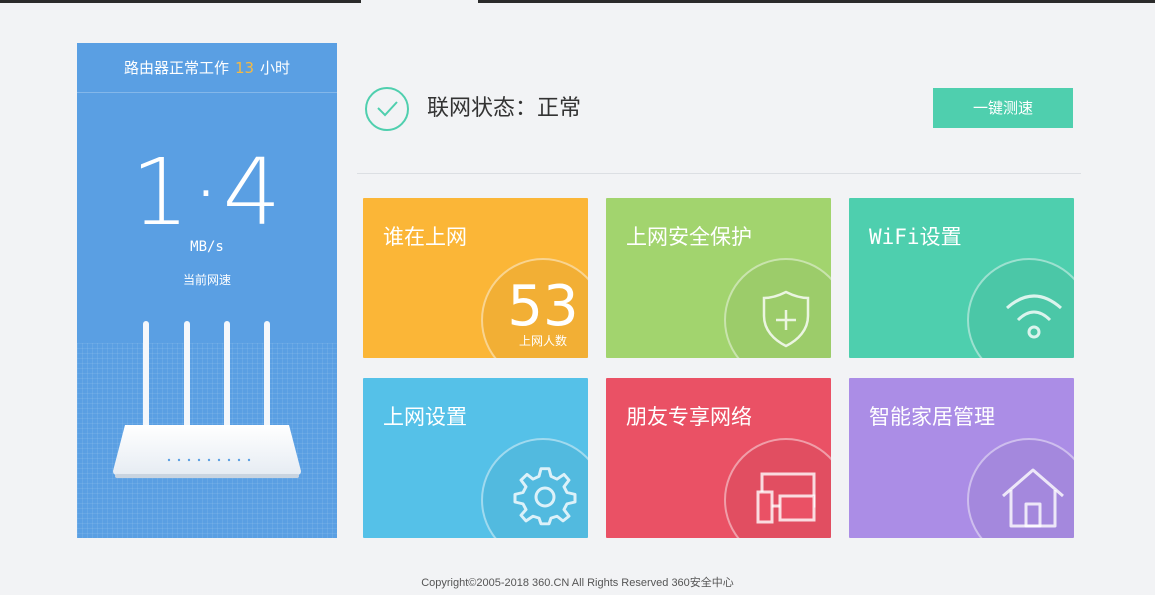 This screenshot has width=1155, height=595. Describe the element at coordinates (207, 399) in the screenshot. I see `router-icon` at that location.